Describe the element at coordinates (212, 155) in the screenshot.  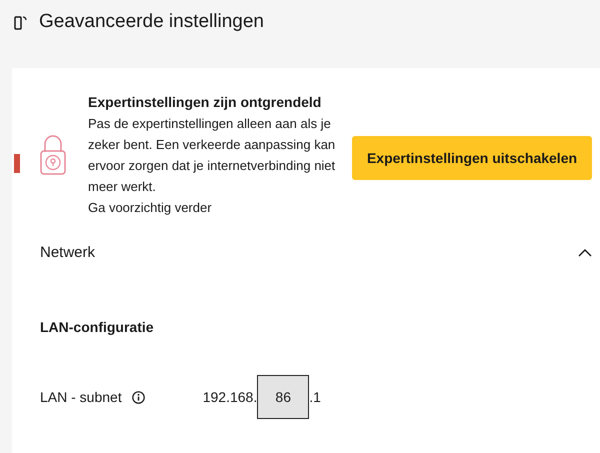
I see `notice-text: Pas de expertinstellingen alleen aan als je zeker bent. Een verkeerde aanpassing kan ervoor zorgen dat je internetverbinding niet meer werkt.` at that location.